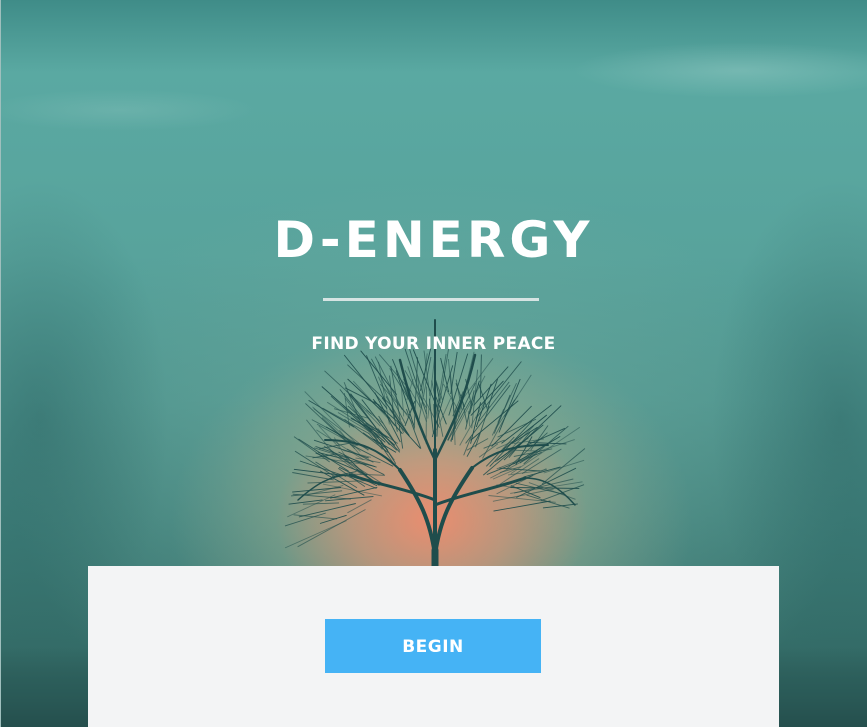 This screenshot has height=727, width=867. What do you see at coordinates (431, 299) in the screenshot?
I see `title-divider` at bounding box center [431, 299].